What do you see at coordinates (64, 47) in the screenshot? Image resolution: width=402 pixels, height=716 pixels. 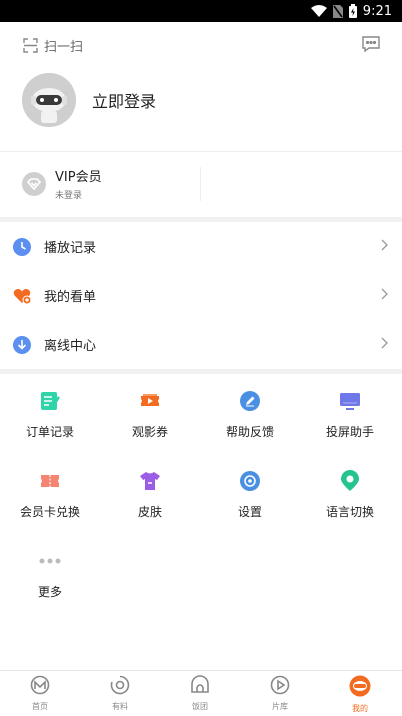 I see `scan-label: 扫一扫` at bounding box center [64, 47].